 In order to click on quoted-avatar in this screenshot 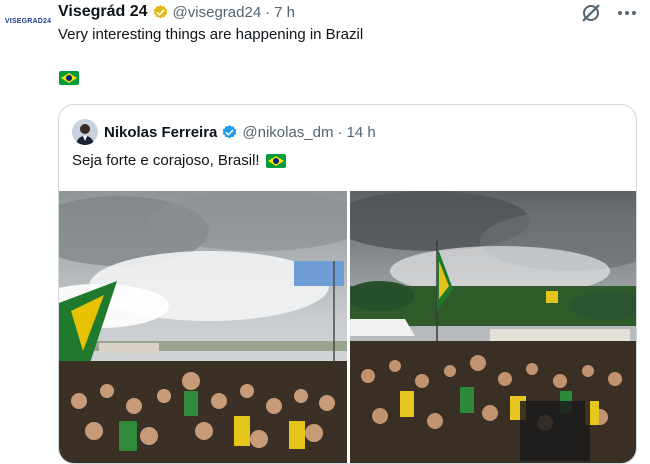, I will do `click(85, 132)`.